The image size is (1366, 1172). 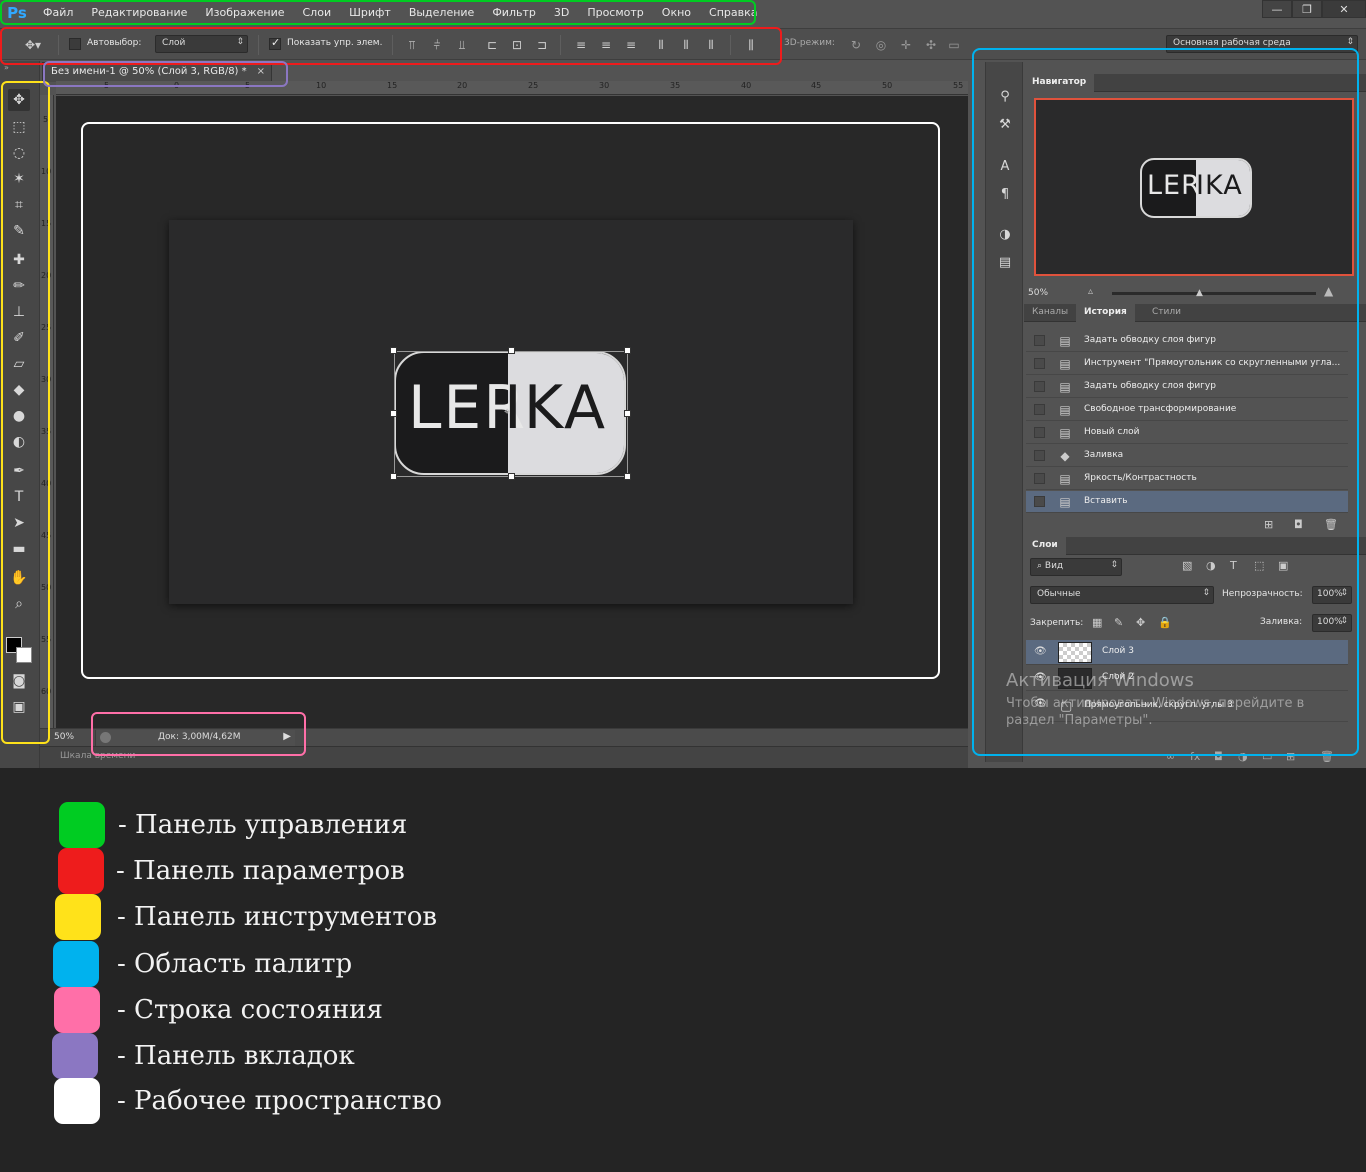 What do you see at coordinates (1059, 83) in the screenshot?
I see `tab-navigator: Навигатор` at bounding box center [1059, 83].